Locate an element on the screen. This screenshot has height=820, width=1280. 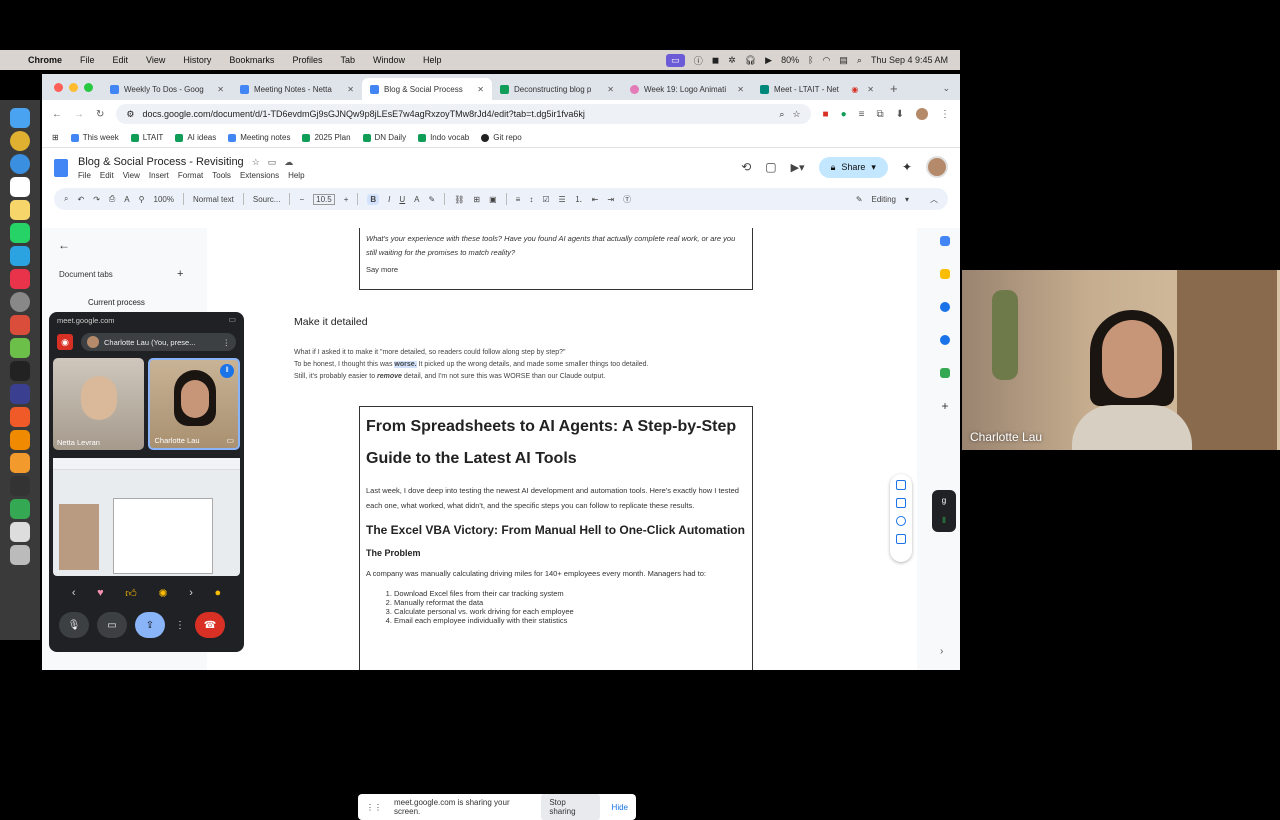
back-icon: ← is located at coordinates (57, 114).